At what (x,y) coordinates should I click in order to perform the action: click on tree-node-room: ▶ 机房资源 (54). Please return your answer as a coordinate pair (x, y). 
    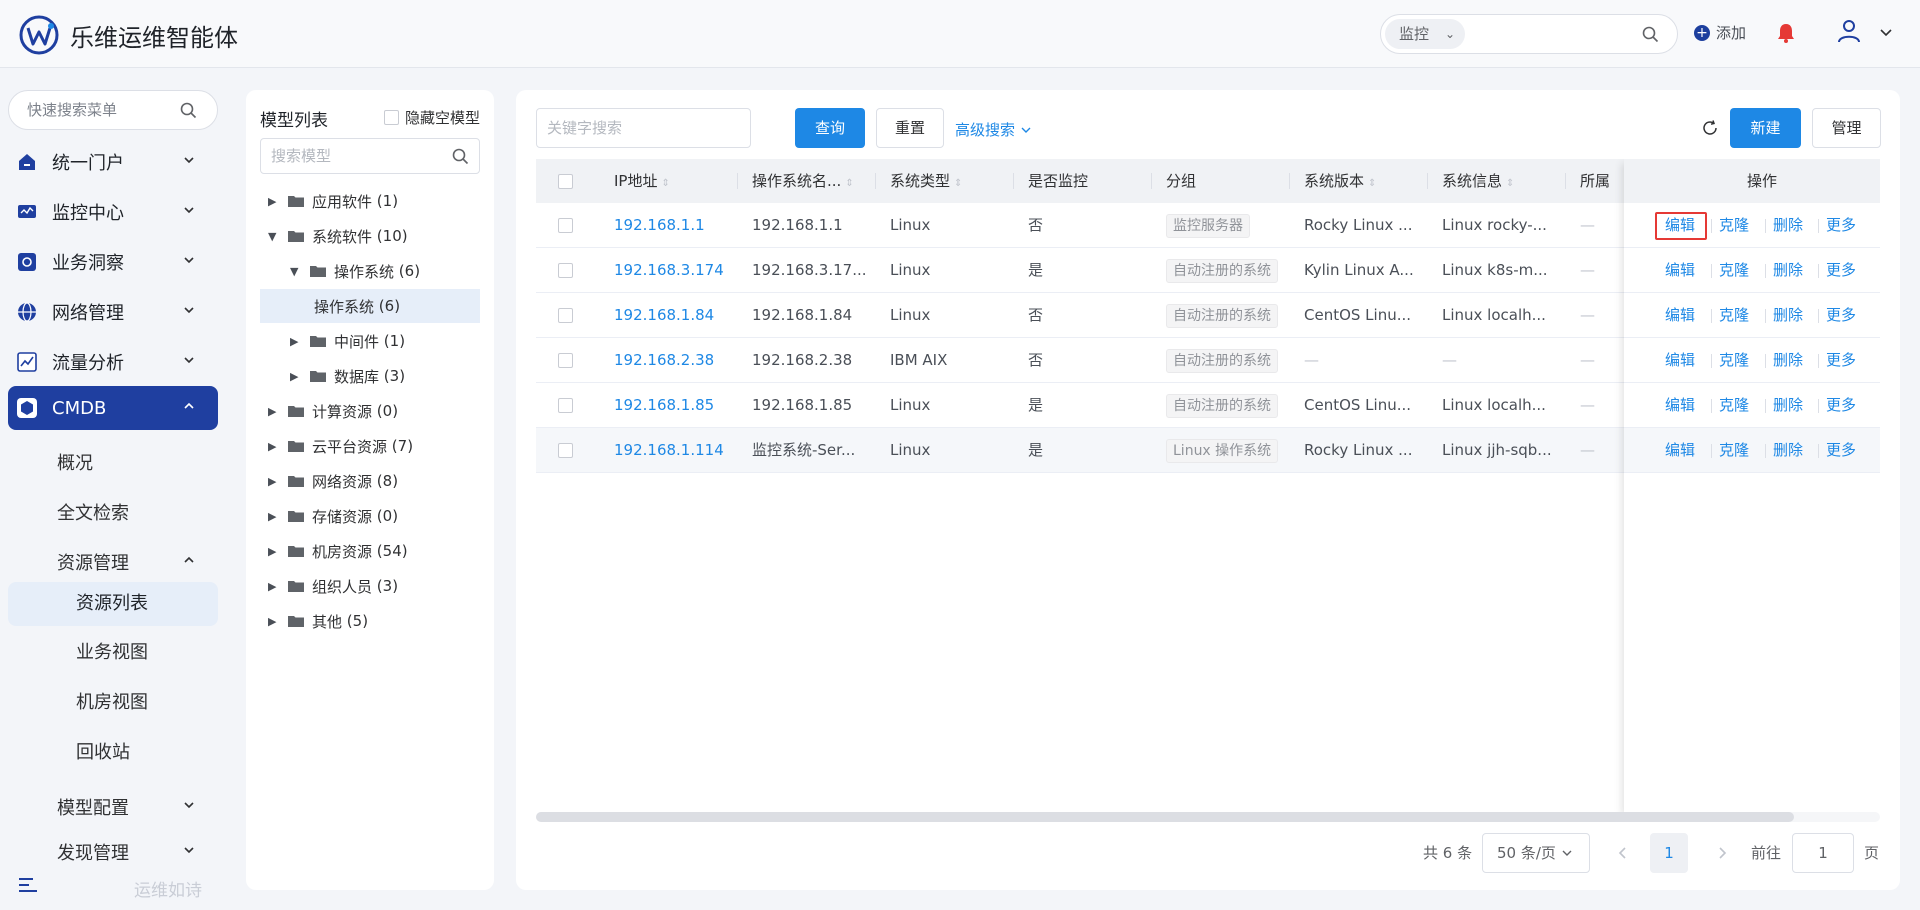
    Looking at the image, I should click on (338, 551).